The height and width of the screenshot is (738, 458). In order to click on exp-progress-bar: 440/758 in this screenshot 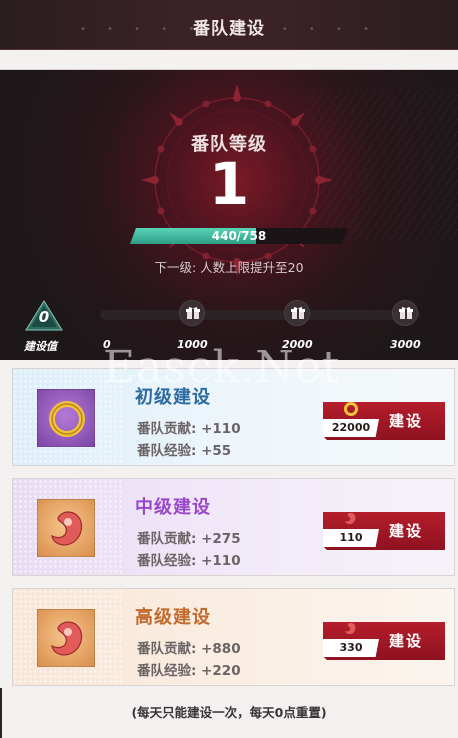, I will do `click(239, 236)`.